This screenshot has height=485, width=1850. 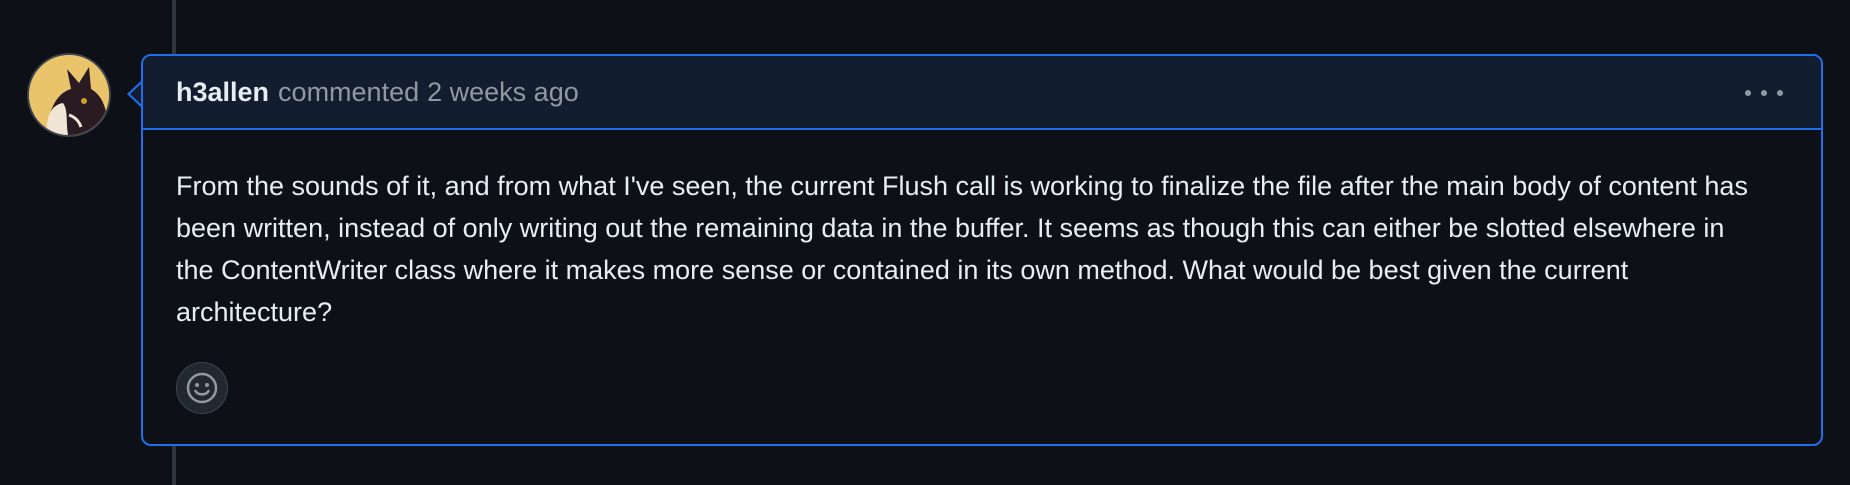 I want to click on author-link: h3allen, so click(x=222, y=92).